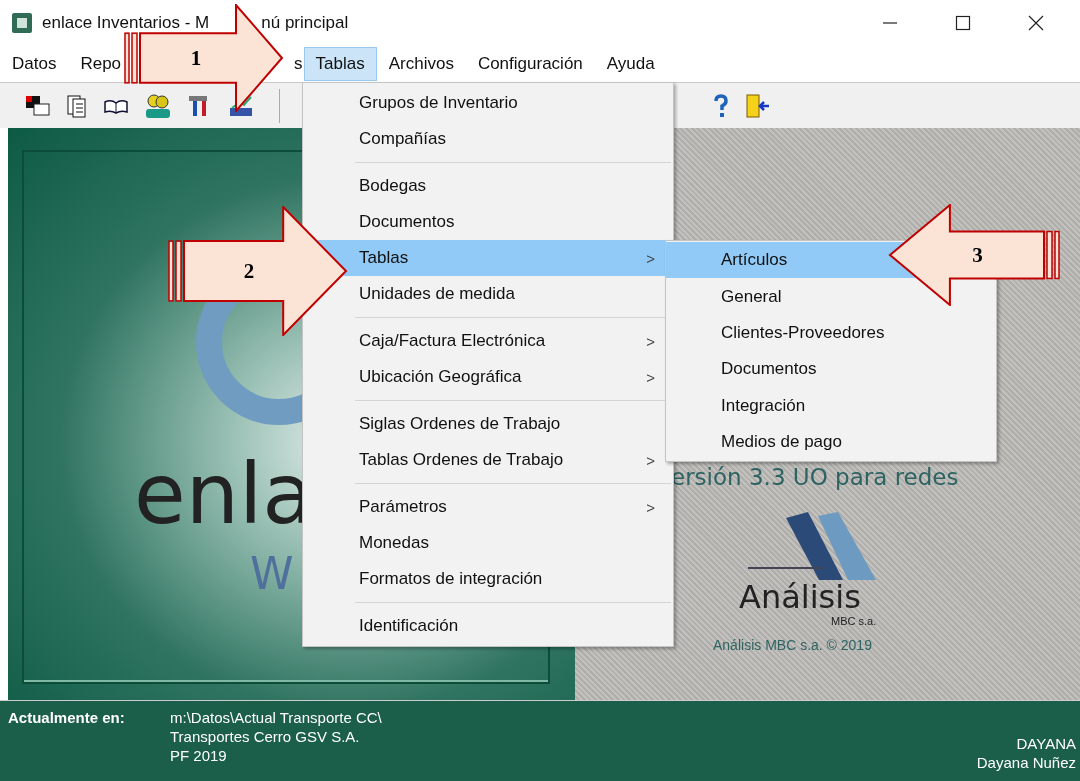  I want to click on people-icon, so click(158, 105).